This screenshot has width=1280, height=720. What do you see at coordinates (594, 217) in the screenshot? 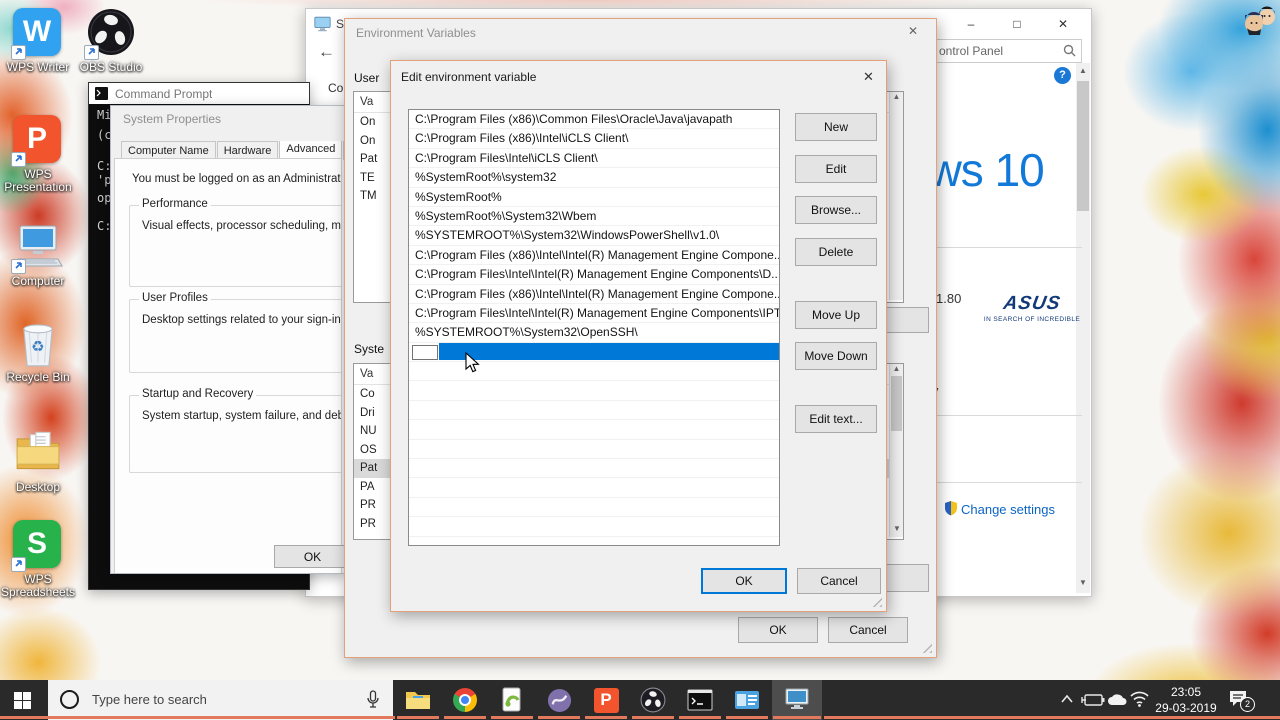
I see `path-list-item: %SystemRoot%\System32\Wbem` at bounding box center [594, 217].